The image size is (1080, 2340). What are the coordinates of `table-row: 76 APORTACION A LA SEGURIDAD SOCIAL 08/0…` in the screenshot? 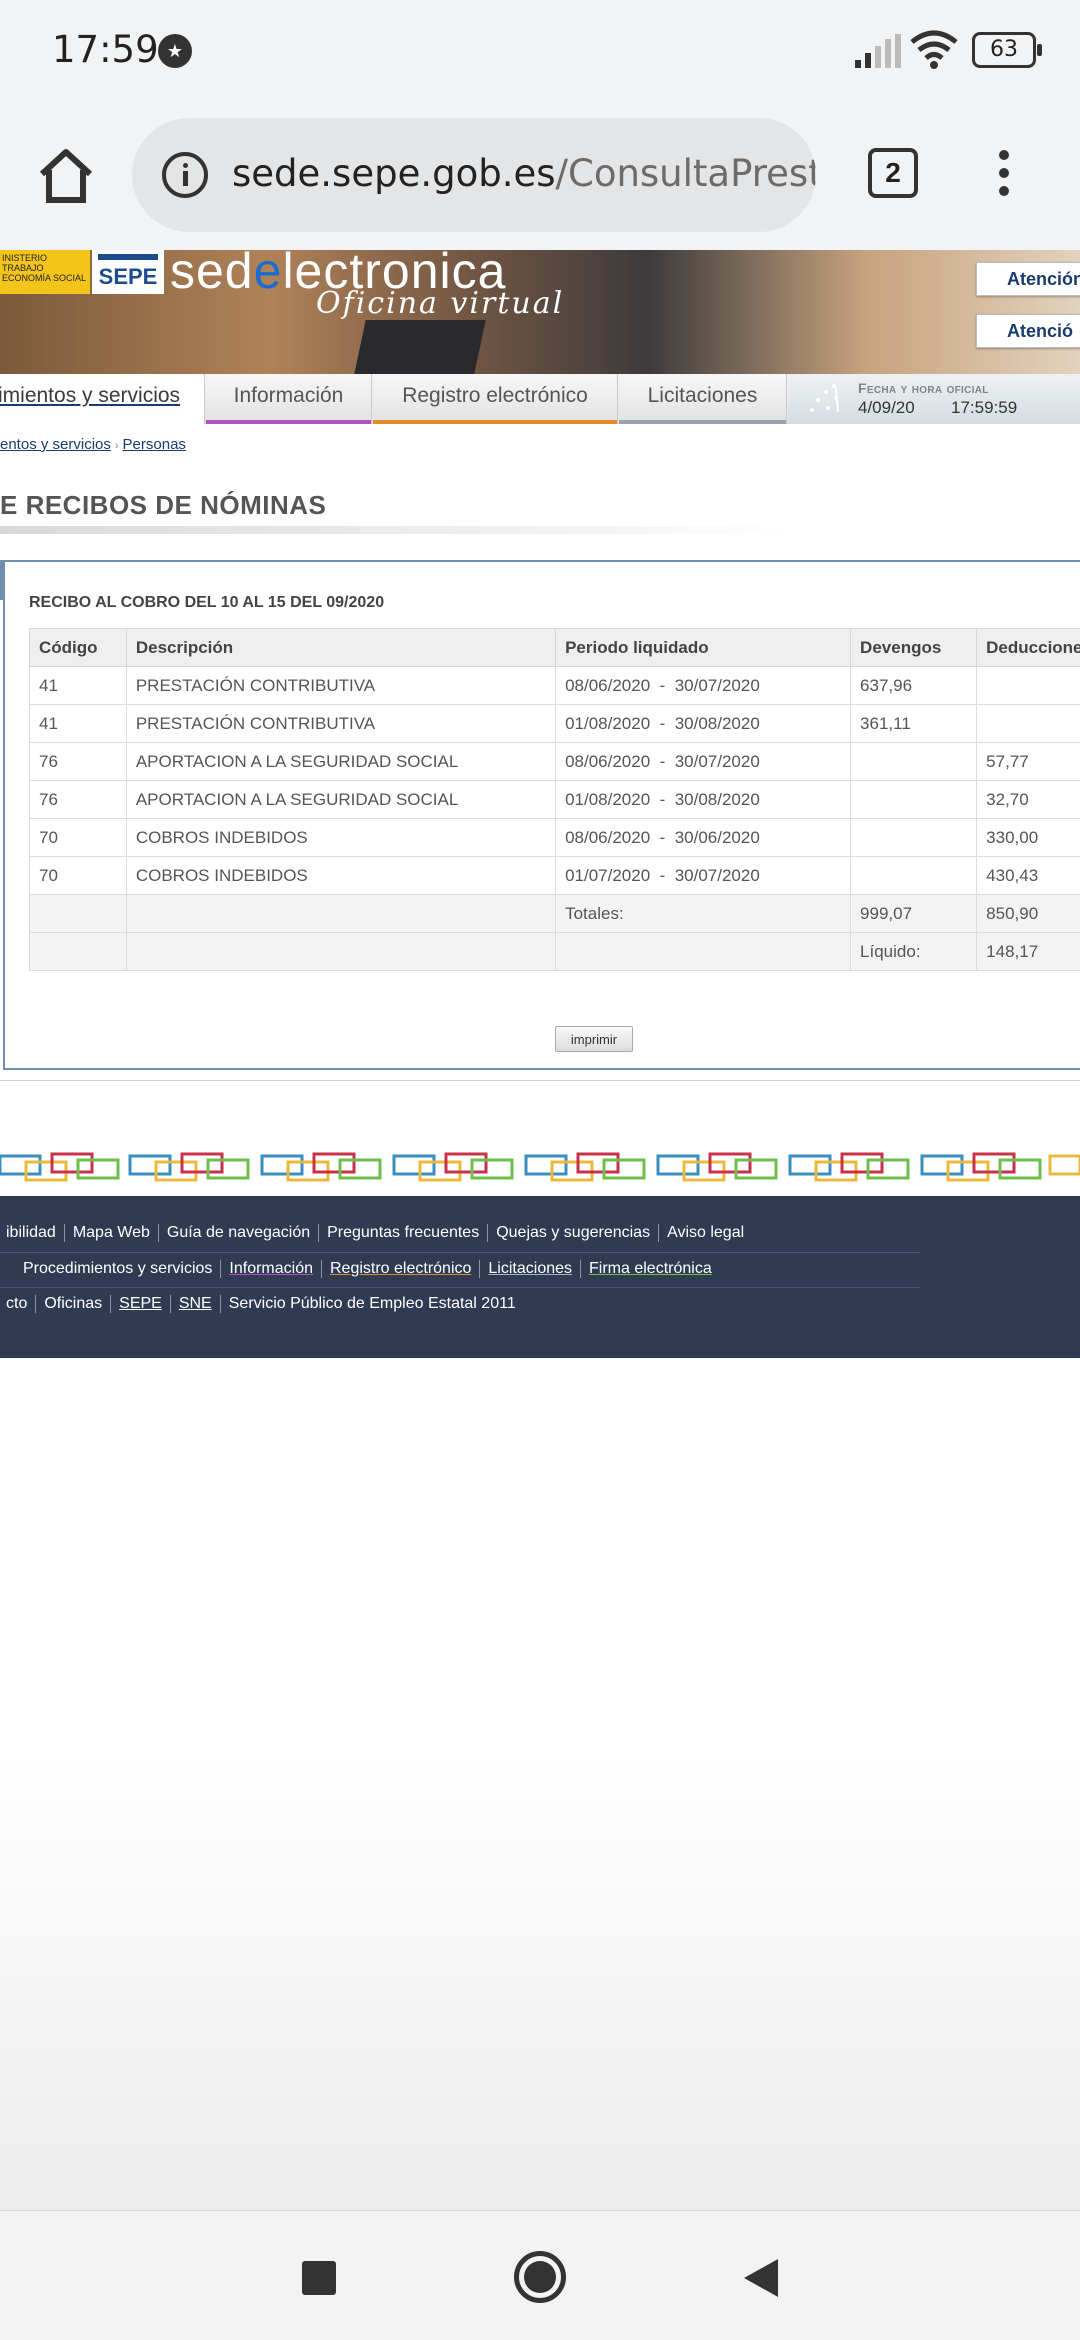 It's located at (554, 761).